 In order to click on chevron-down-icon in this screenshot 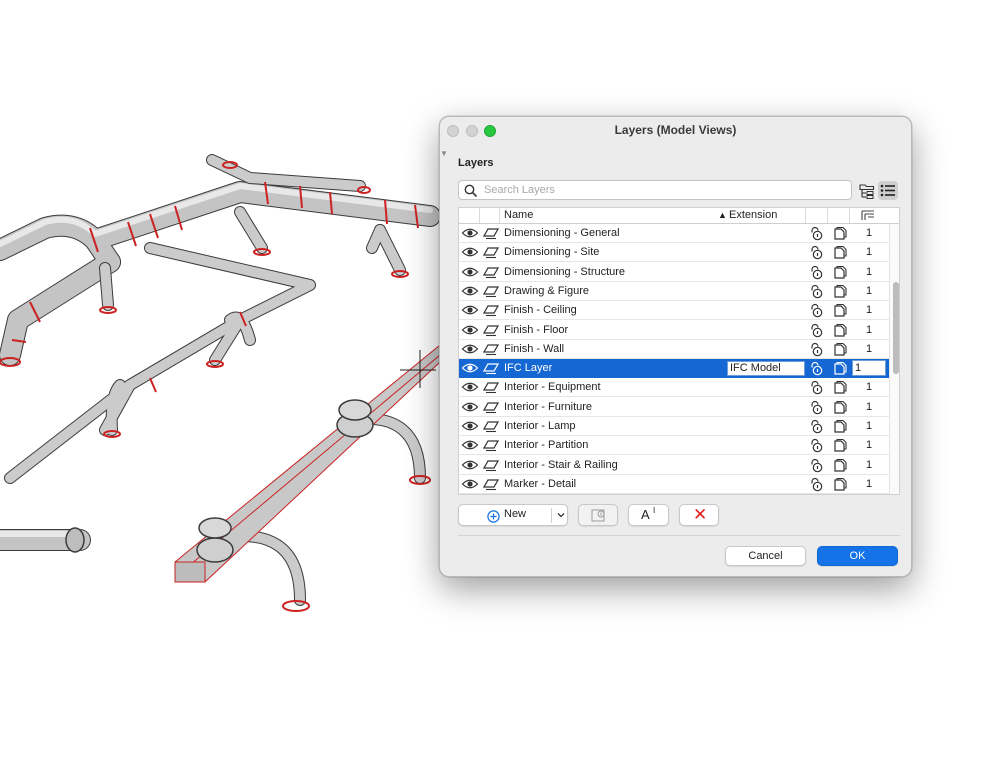, I will do `click(561, 515)`.